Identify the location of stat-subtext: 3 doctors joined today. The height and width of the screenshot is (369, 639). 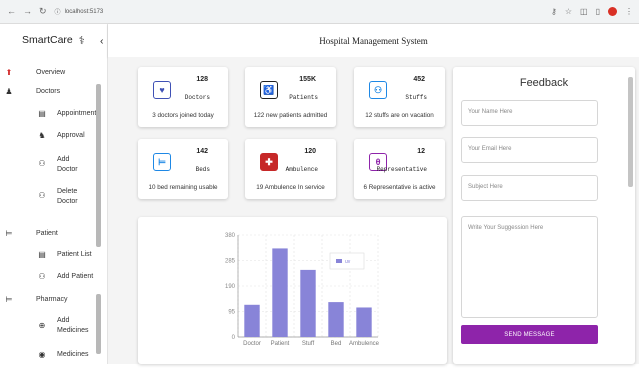
(183, 115).